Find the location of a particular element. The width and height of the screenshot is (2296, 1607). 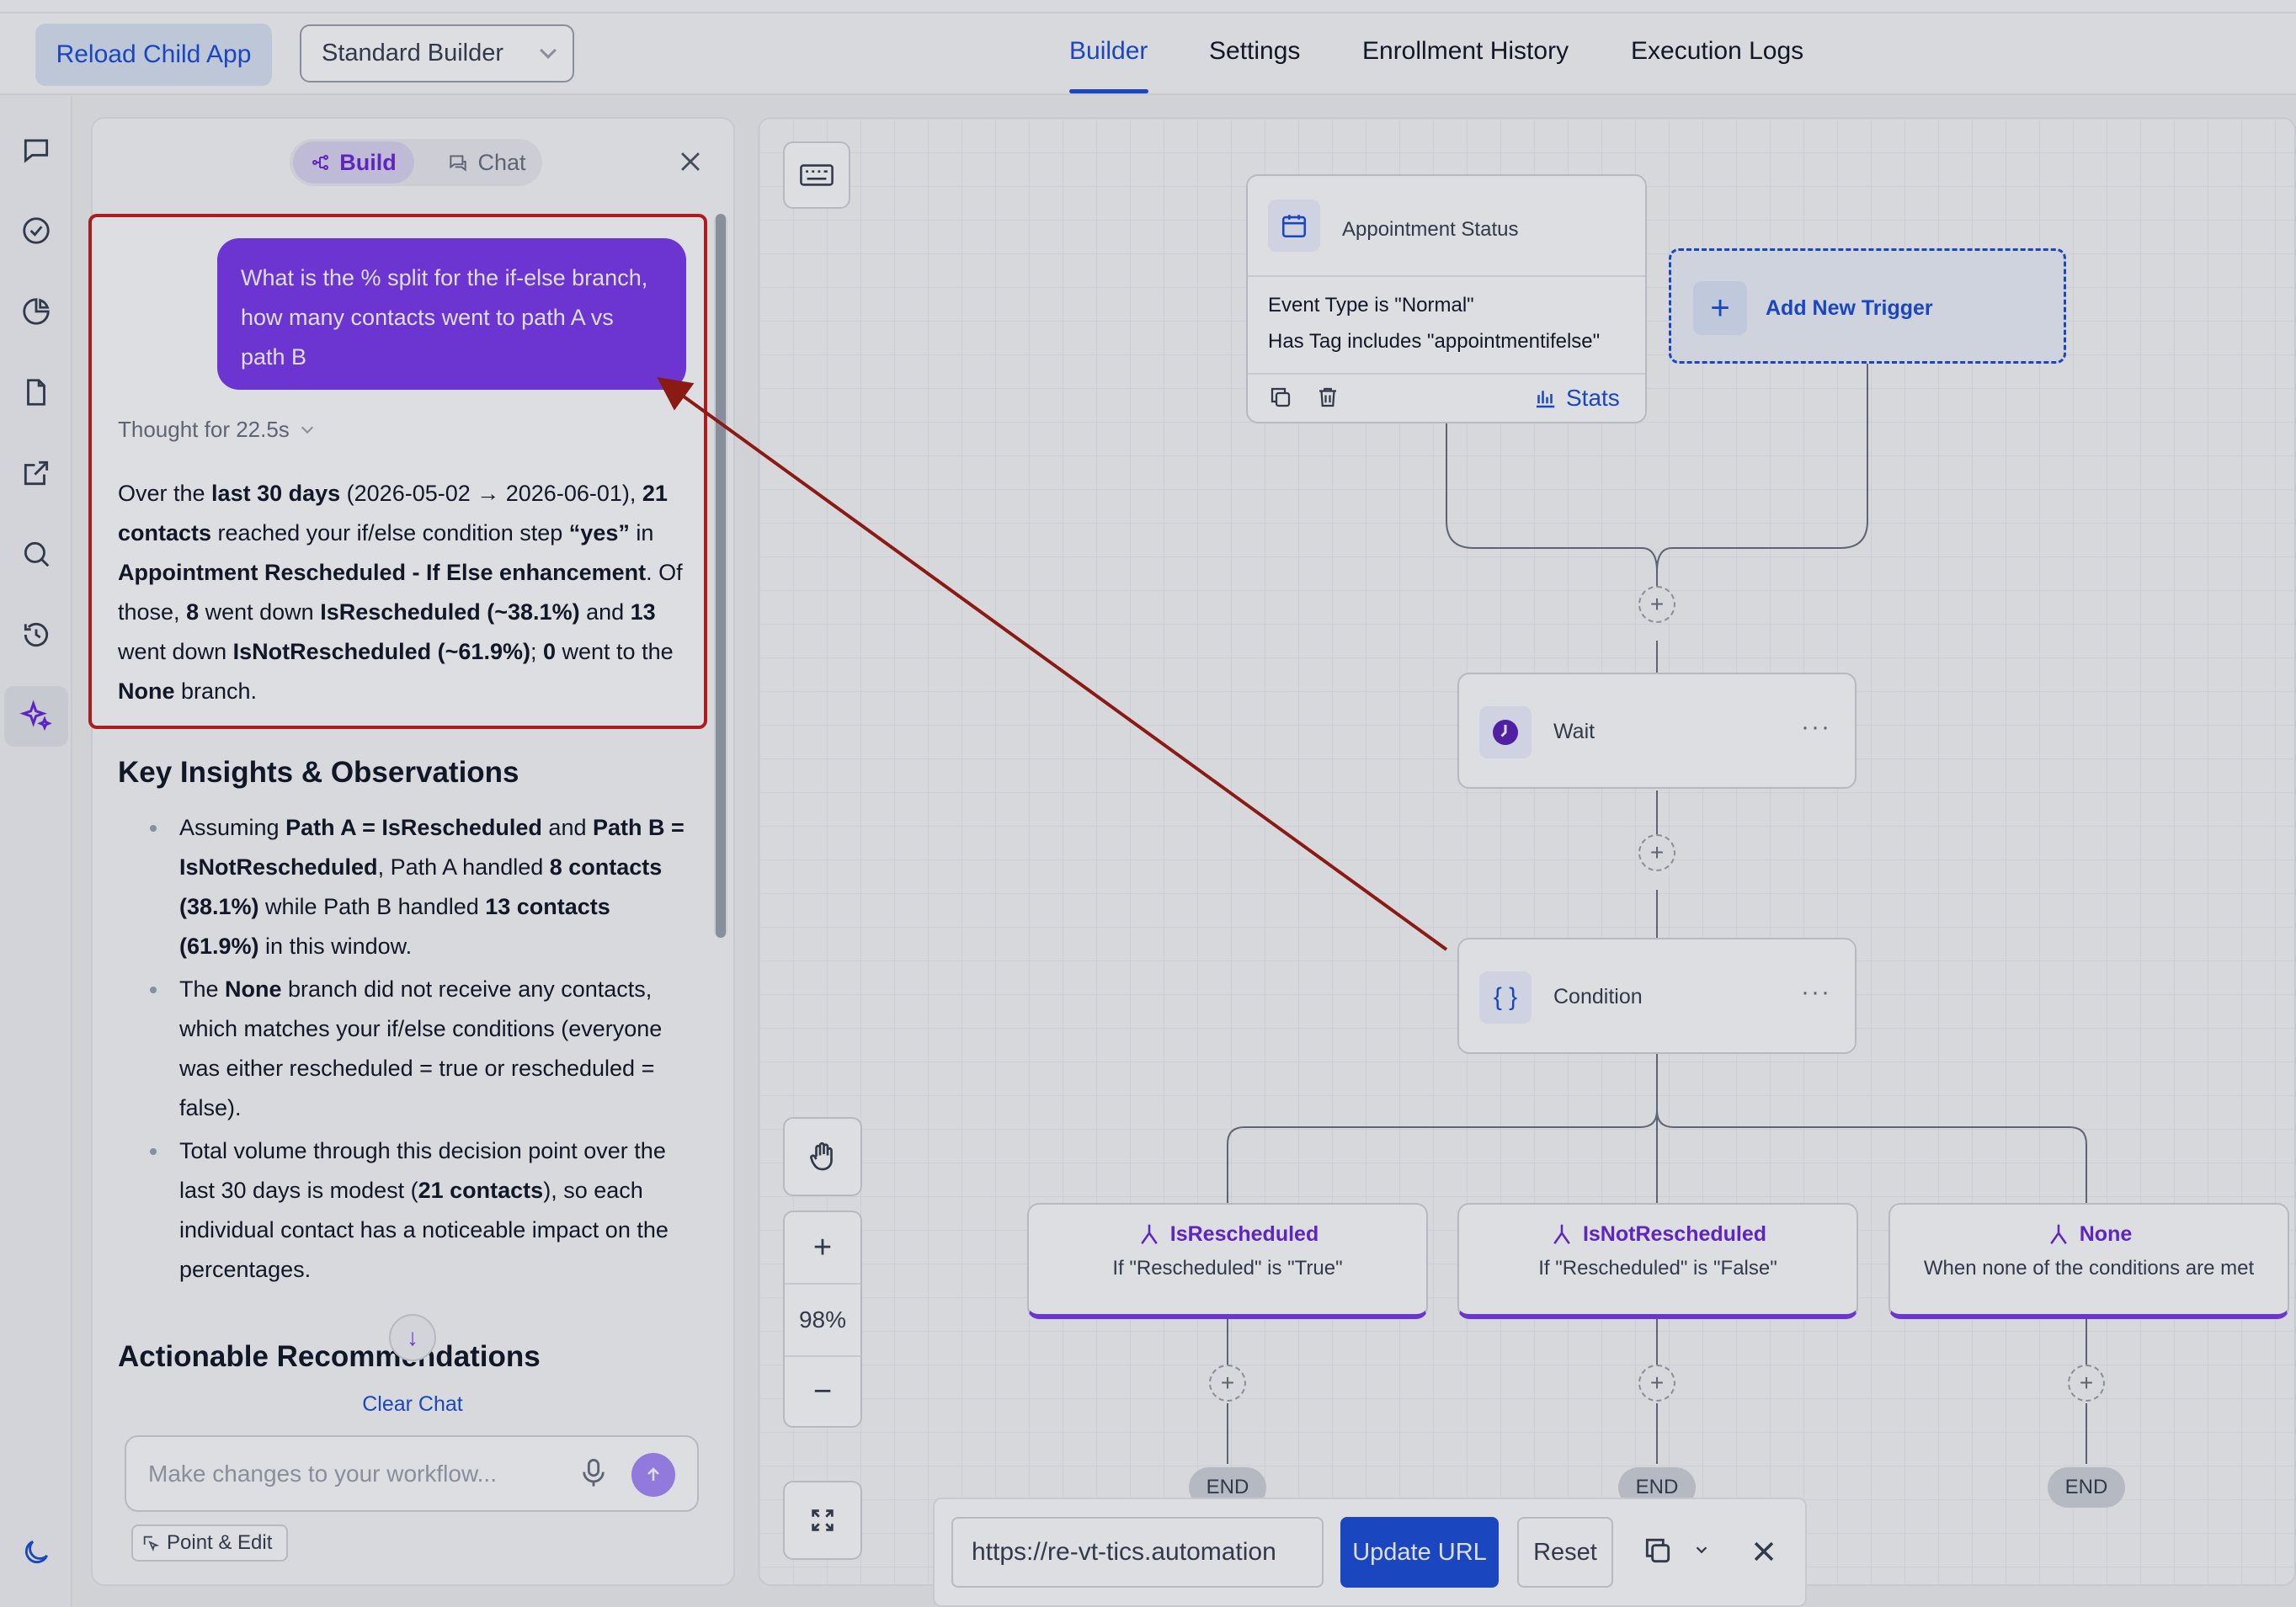

branch-title: IsRescheduled is located at coordinates (1244, 1233).